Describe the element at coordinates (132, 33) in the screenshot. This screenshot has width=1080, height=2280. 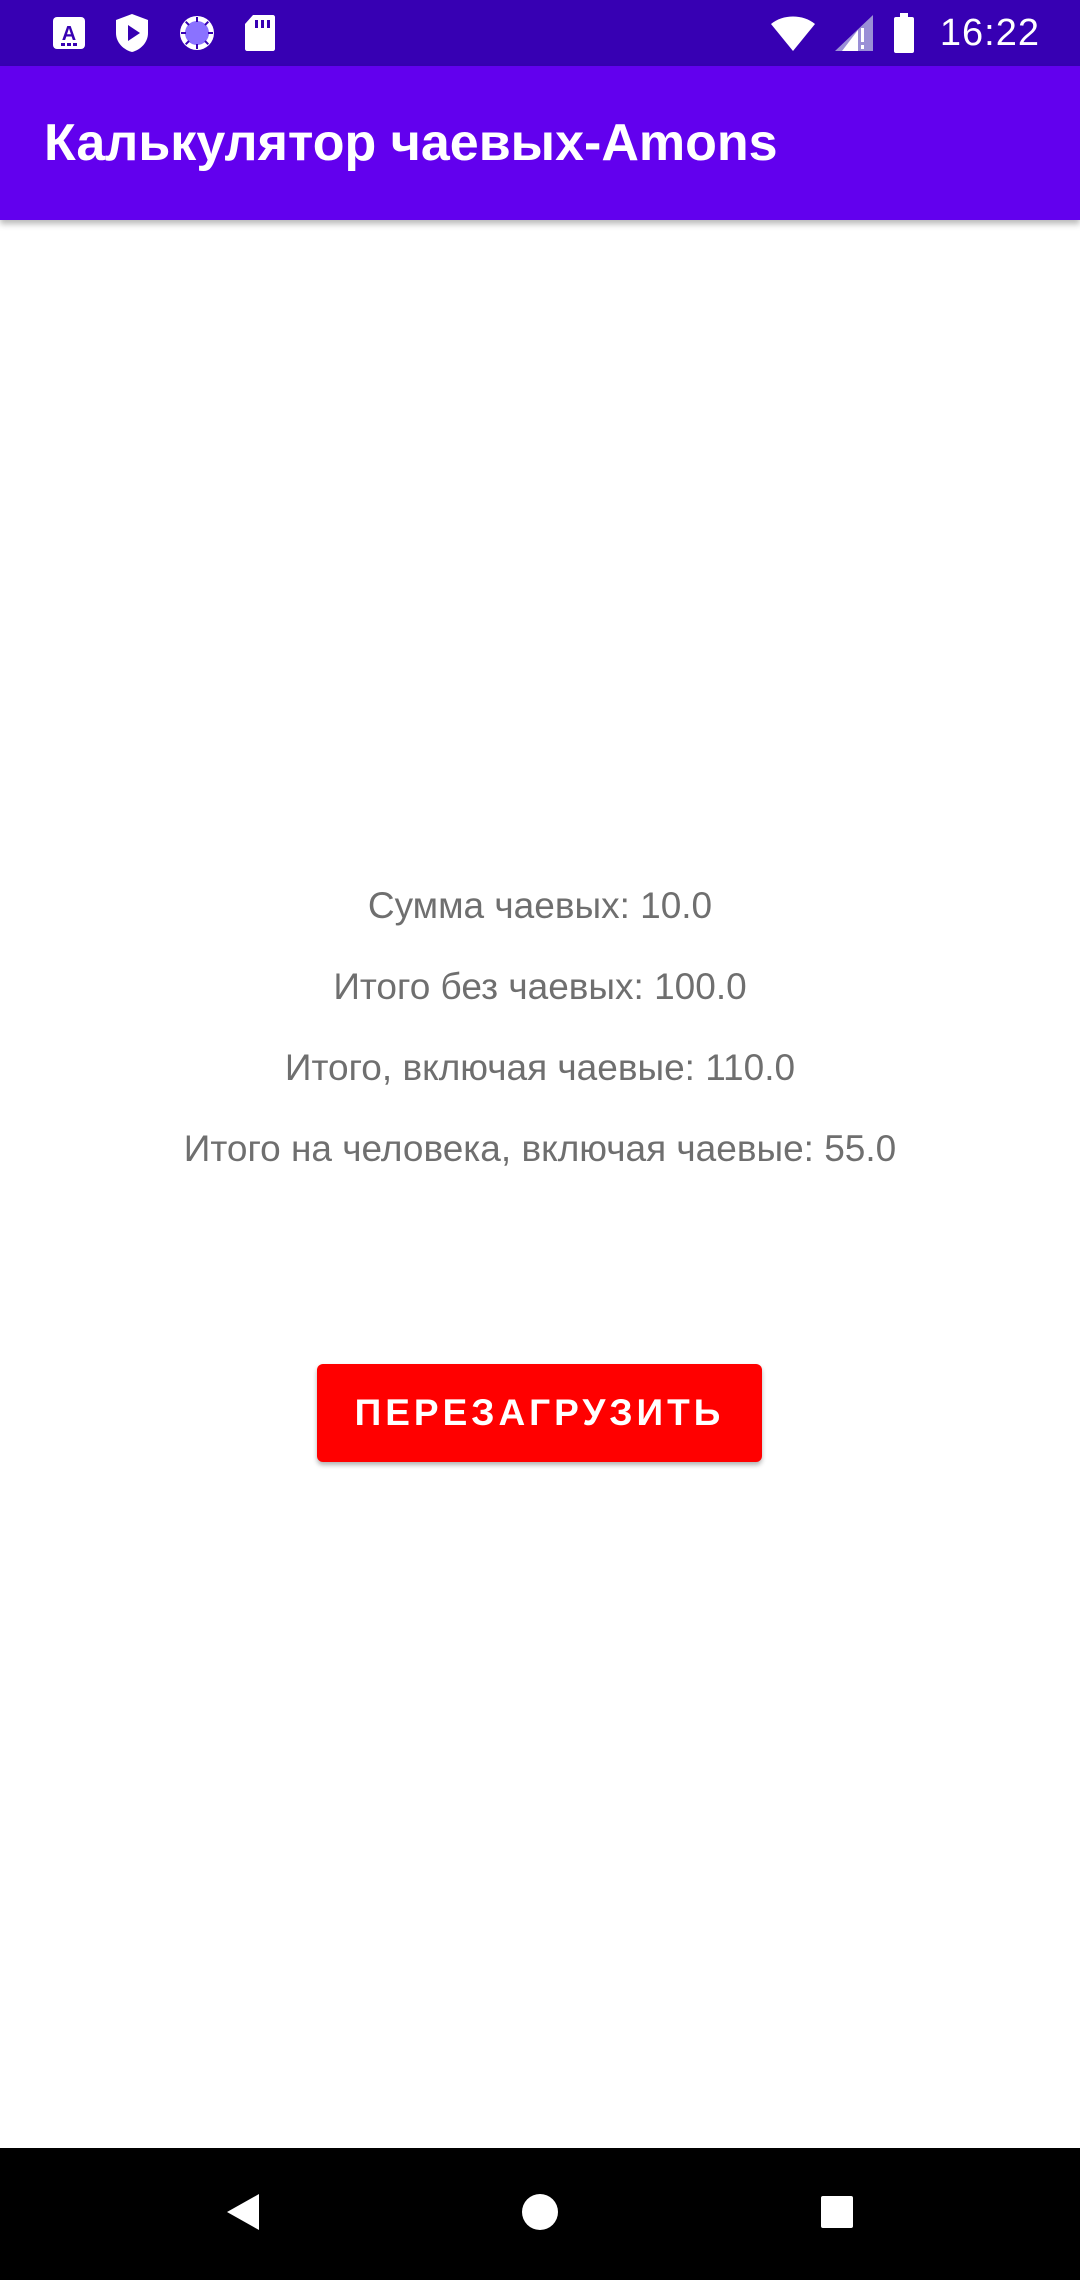
I see `shield-play-icon` at that location.